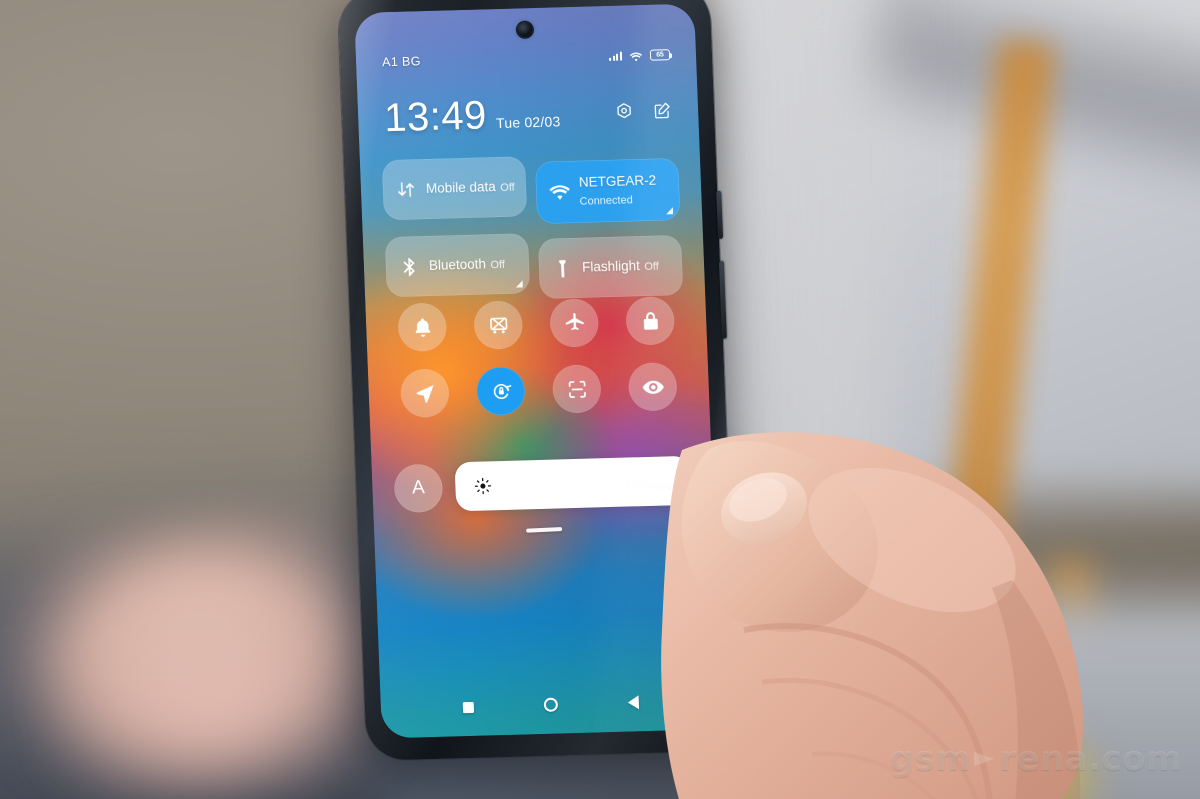 This screenshot has height=799, width=1200. I want to click on edit-icon, so click(662, 110).